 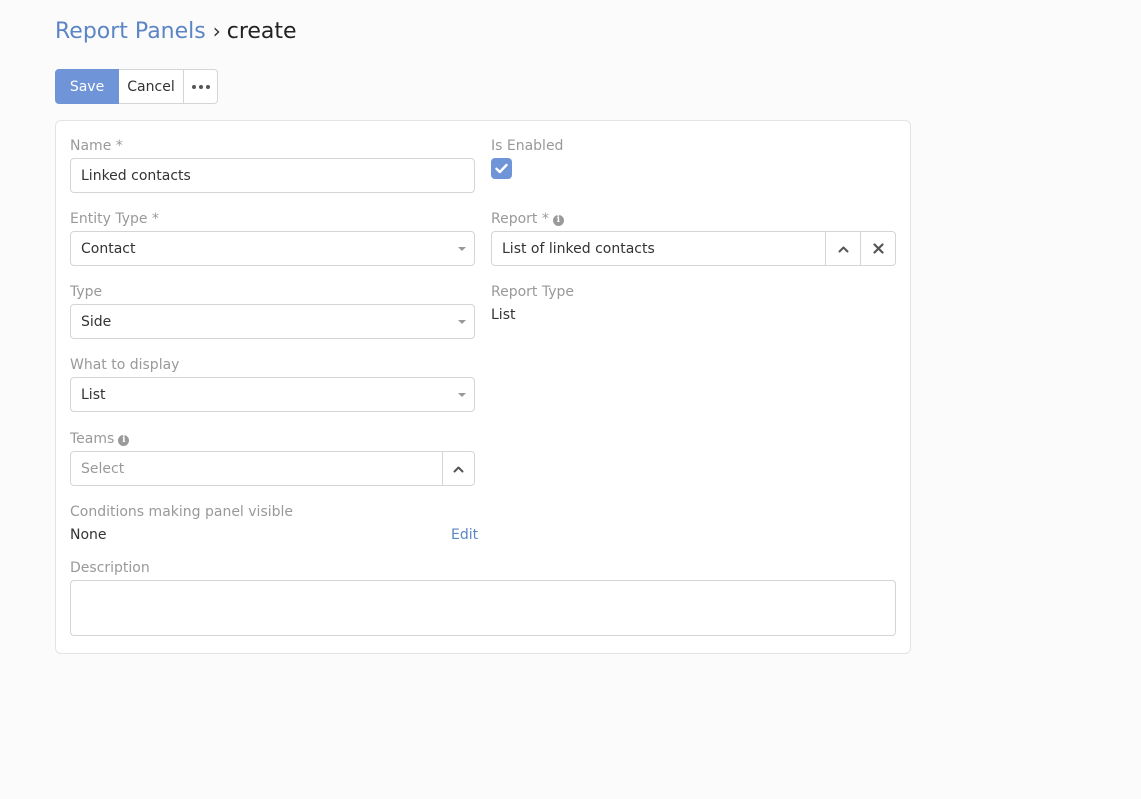 What do you see at coordinates (92, 439) in the screenshot?
I see `teams-label-text: Teams` at bounding box center [92, 439].